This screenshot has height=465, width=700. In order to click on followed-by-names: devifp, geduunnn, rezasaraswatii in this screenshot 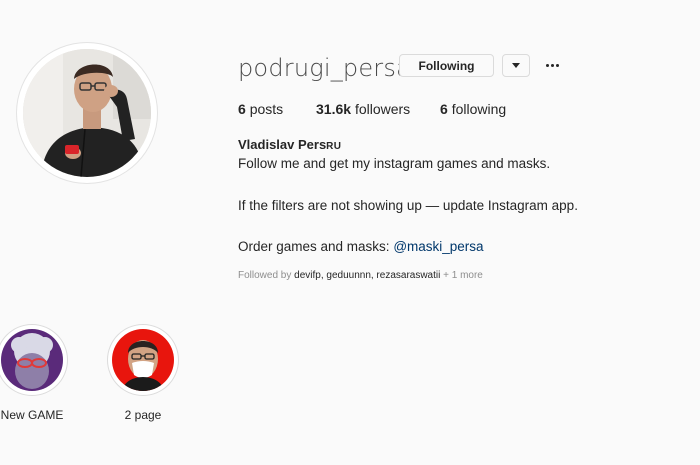, I will do `click(367, 275)`.